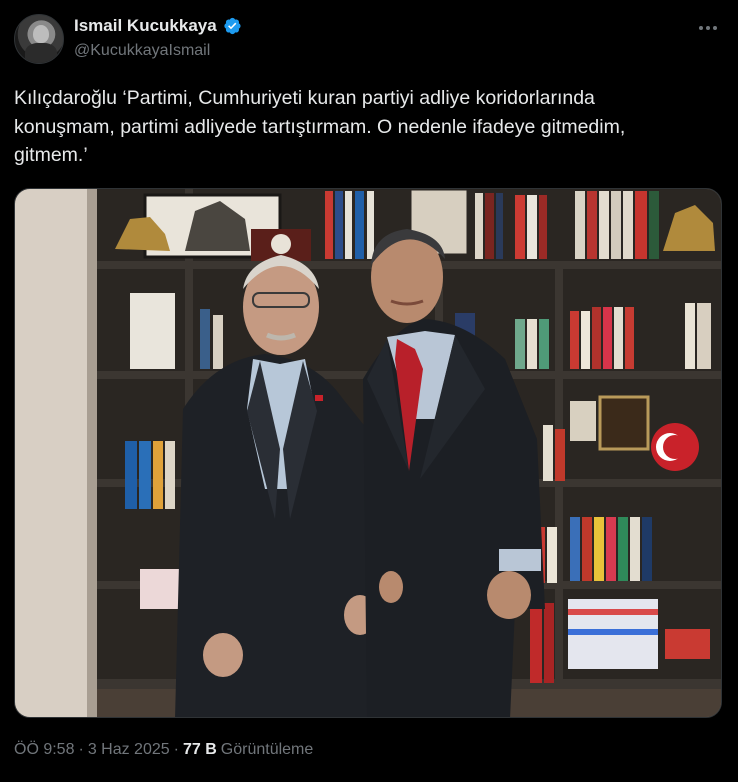 The image size is (738, 782). Describe the element at coordinates (142, 51) in the screenshot. I see `author-handle: @KucukkayaIsmail` at that location.